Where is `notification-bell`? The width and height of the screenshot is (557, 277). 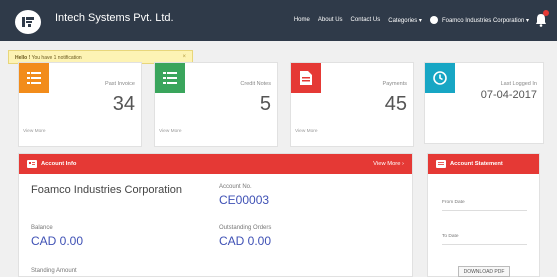 notification-bell is located at coordinates (542, 19).